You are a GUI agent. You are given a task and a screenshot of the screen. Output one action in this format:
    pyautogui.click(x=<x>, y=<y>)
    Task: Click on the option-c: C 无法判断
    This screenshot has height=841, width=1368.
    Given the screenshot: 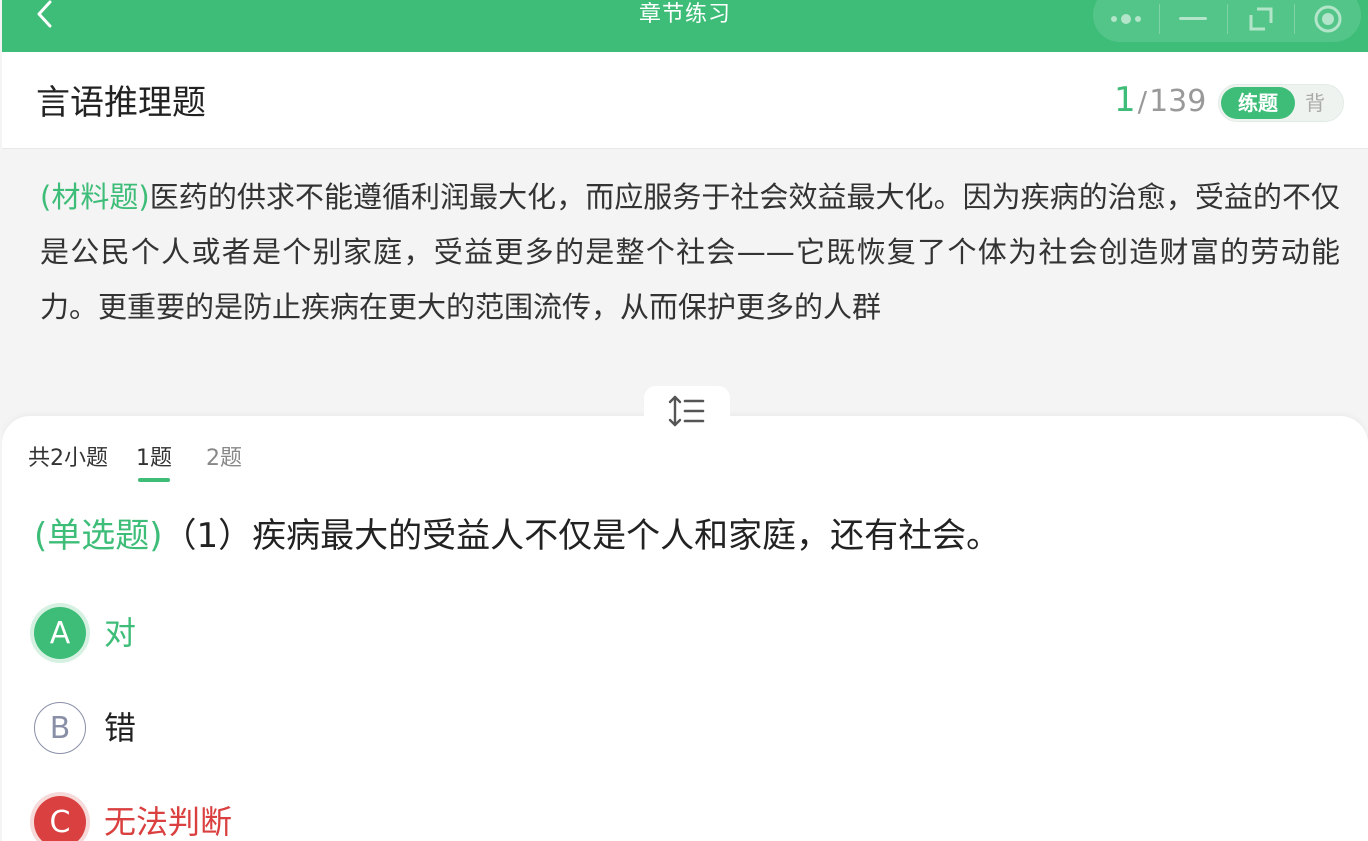 What is the action you would take?
    pyautogui.click(x=133, y=817)
    